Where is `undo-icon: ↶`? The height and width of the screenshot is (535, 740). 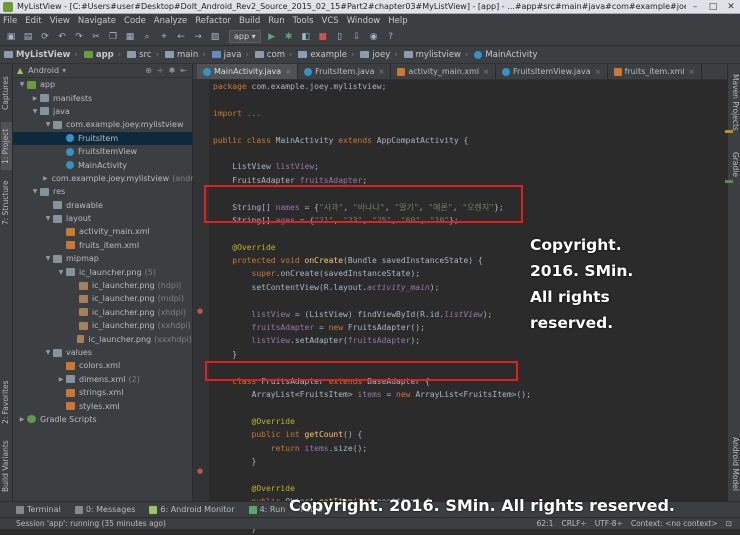 undo-icon: ↶ is located at coordinates (62, 37).